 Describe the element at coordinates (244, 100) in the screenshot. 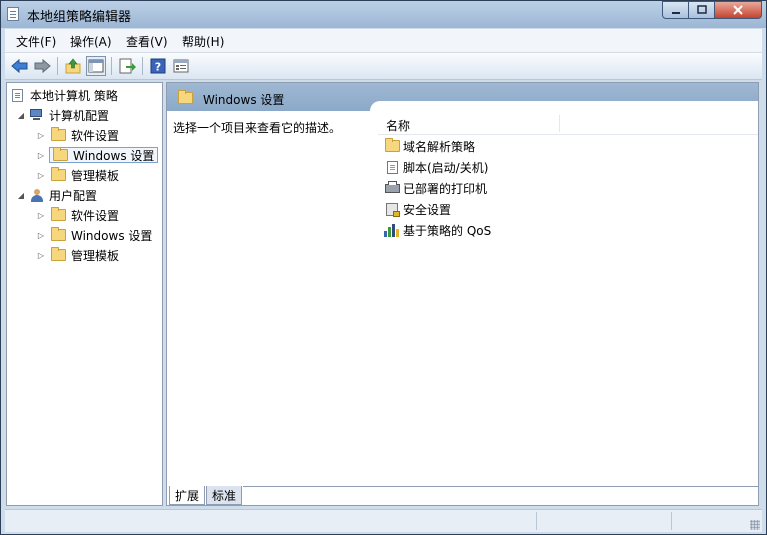

I see `details-header-title: Windows 设置` at that location.